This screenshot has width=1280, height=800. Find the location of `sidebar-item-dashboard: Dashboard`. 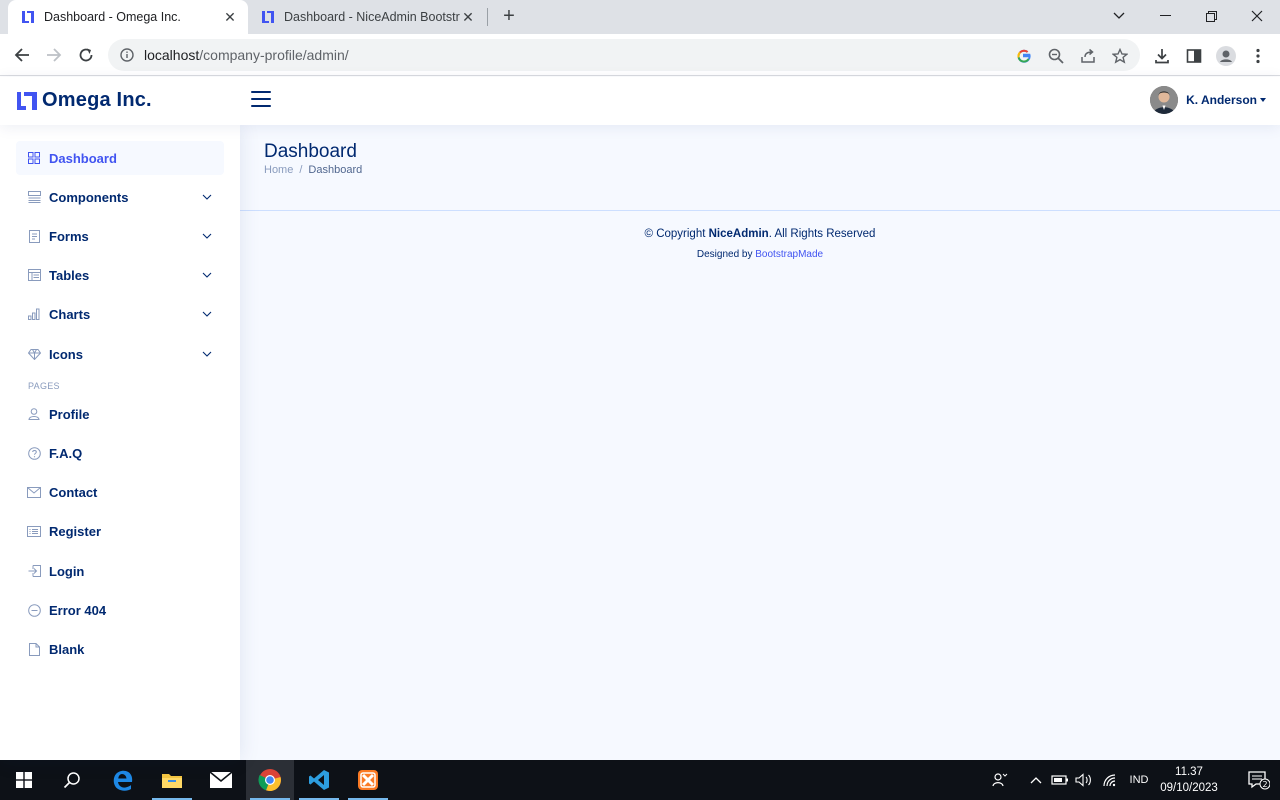

sidebar-item-dashboard: Dashboard is located at coordinates (120, 158).